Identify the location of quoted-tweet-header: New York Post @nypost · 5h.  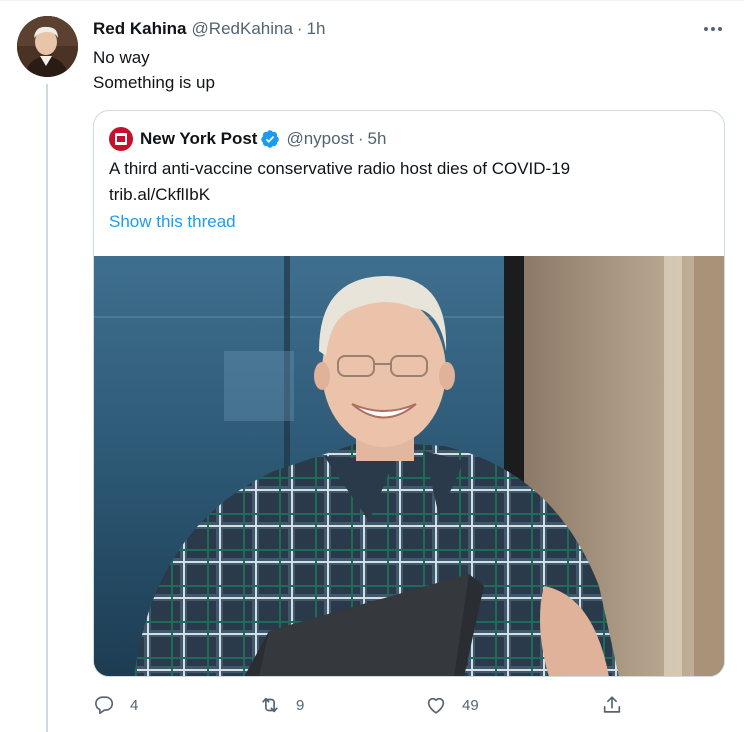
(247, 139).